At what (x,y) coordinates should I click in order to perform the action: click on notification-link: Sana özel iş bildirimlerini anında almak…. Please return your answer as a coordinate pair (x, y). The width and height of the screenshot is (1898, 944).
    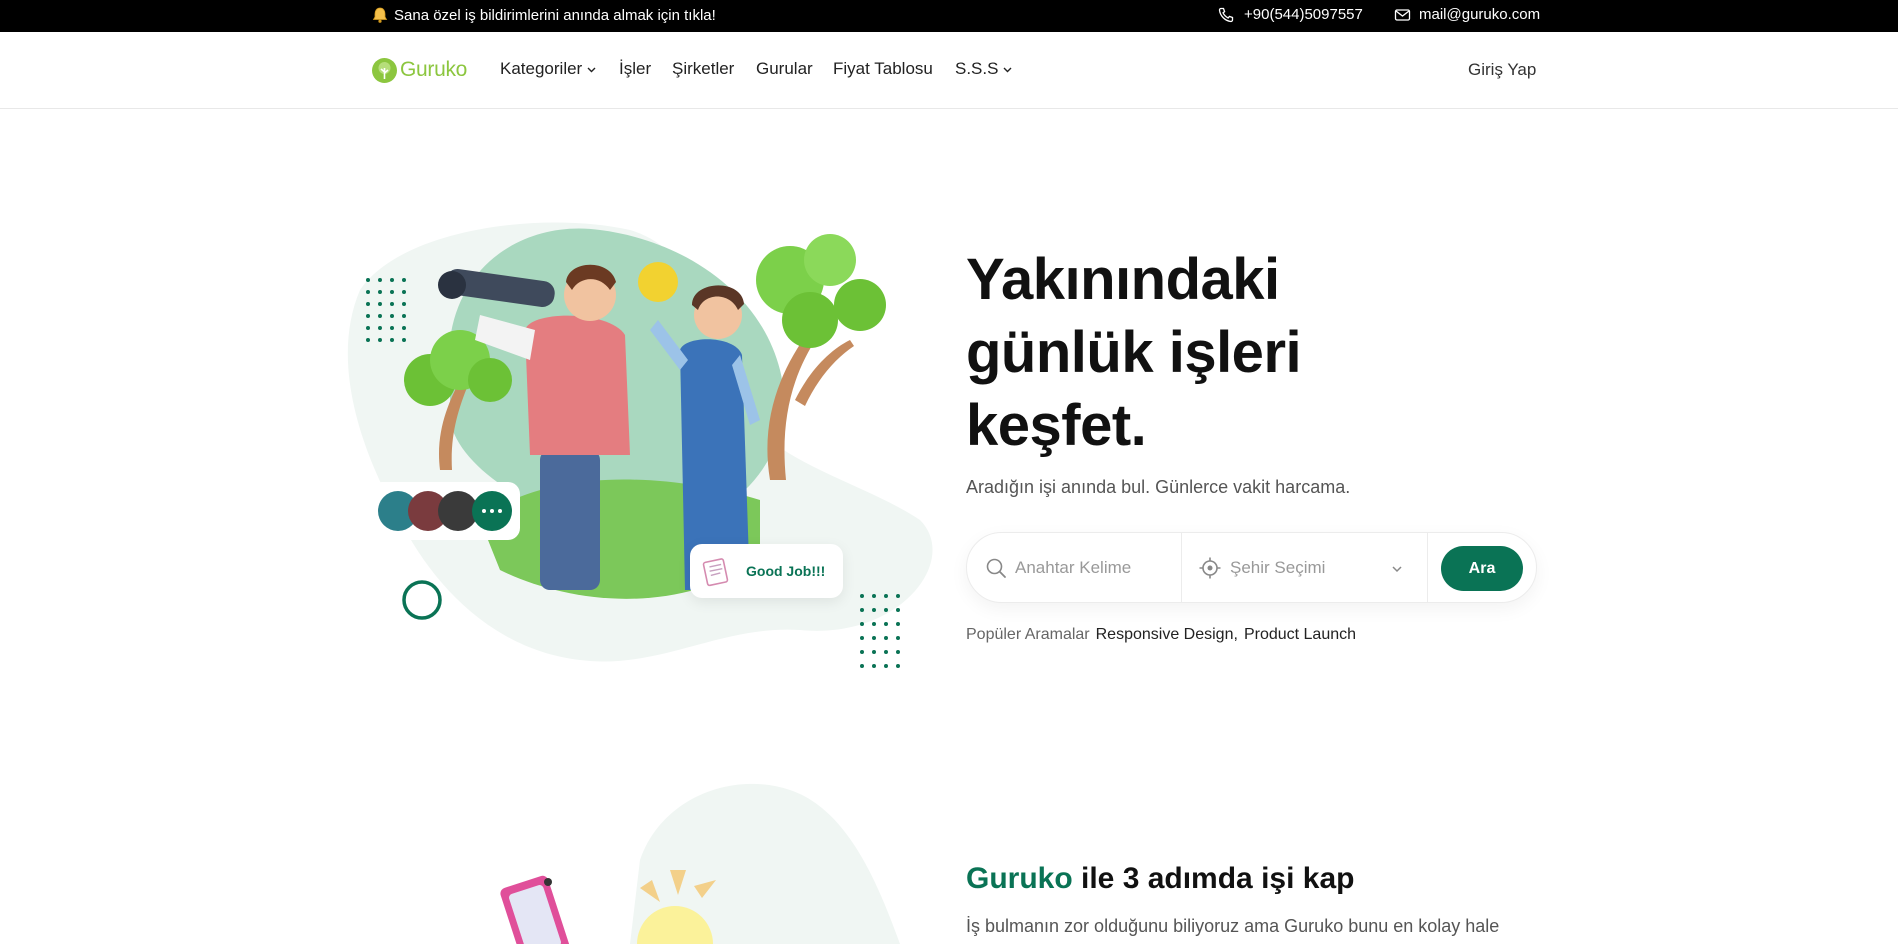
    Looking at the image, I should click on (555, 15).